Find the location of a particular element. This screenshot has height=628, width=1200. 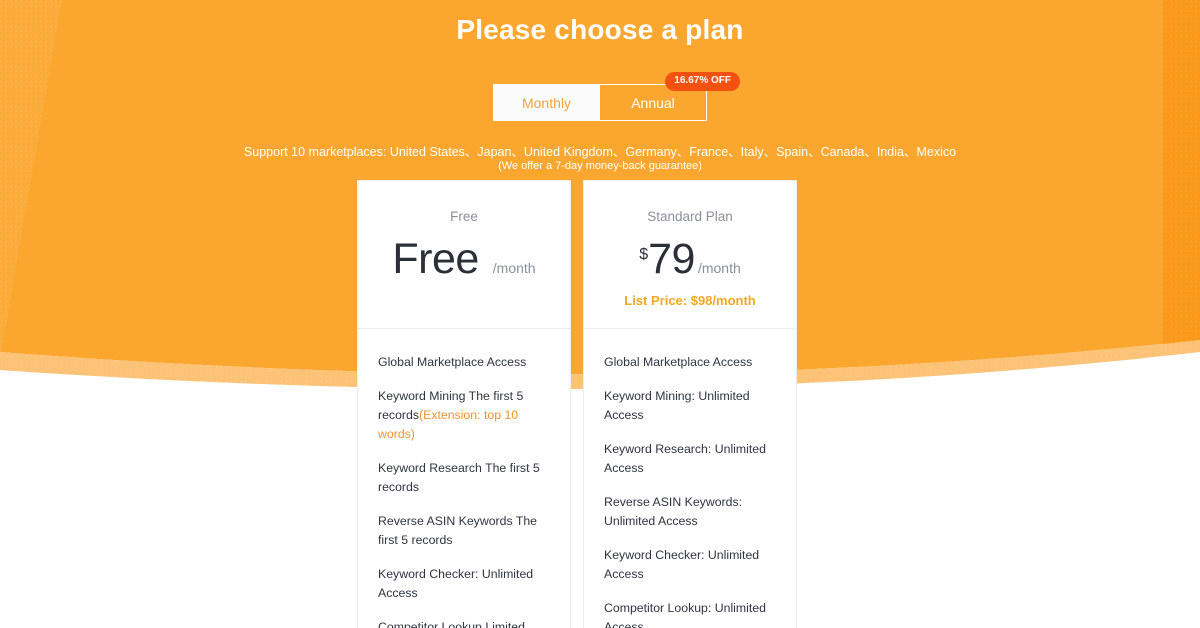

right-dot-texture is located at coordinates (1181, 173).